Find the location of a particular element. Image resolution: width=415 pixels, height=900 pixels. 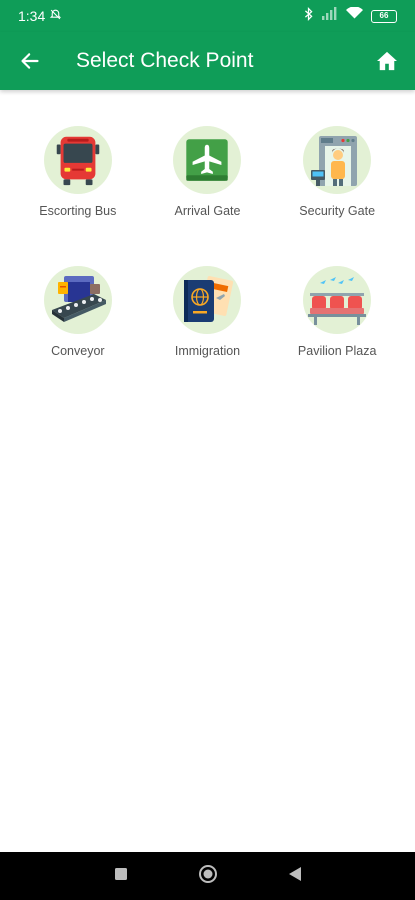

checkpoint-escorting-bus: Escorting Bus is located at coordinates (78, 172).